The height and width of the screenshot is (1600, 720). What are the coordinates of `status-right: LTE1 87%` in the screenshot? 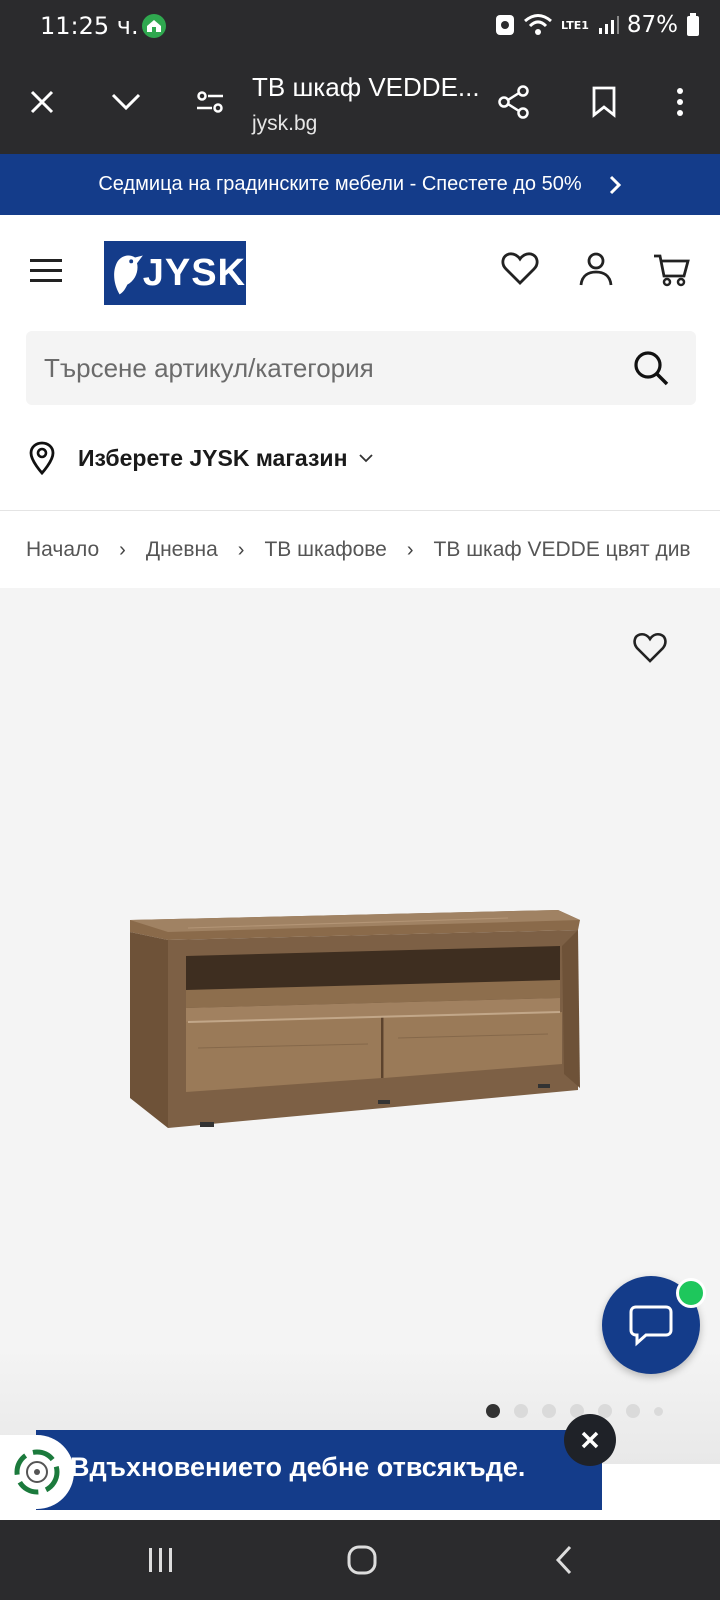 It's located at (597, 25).